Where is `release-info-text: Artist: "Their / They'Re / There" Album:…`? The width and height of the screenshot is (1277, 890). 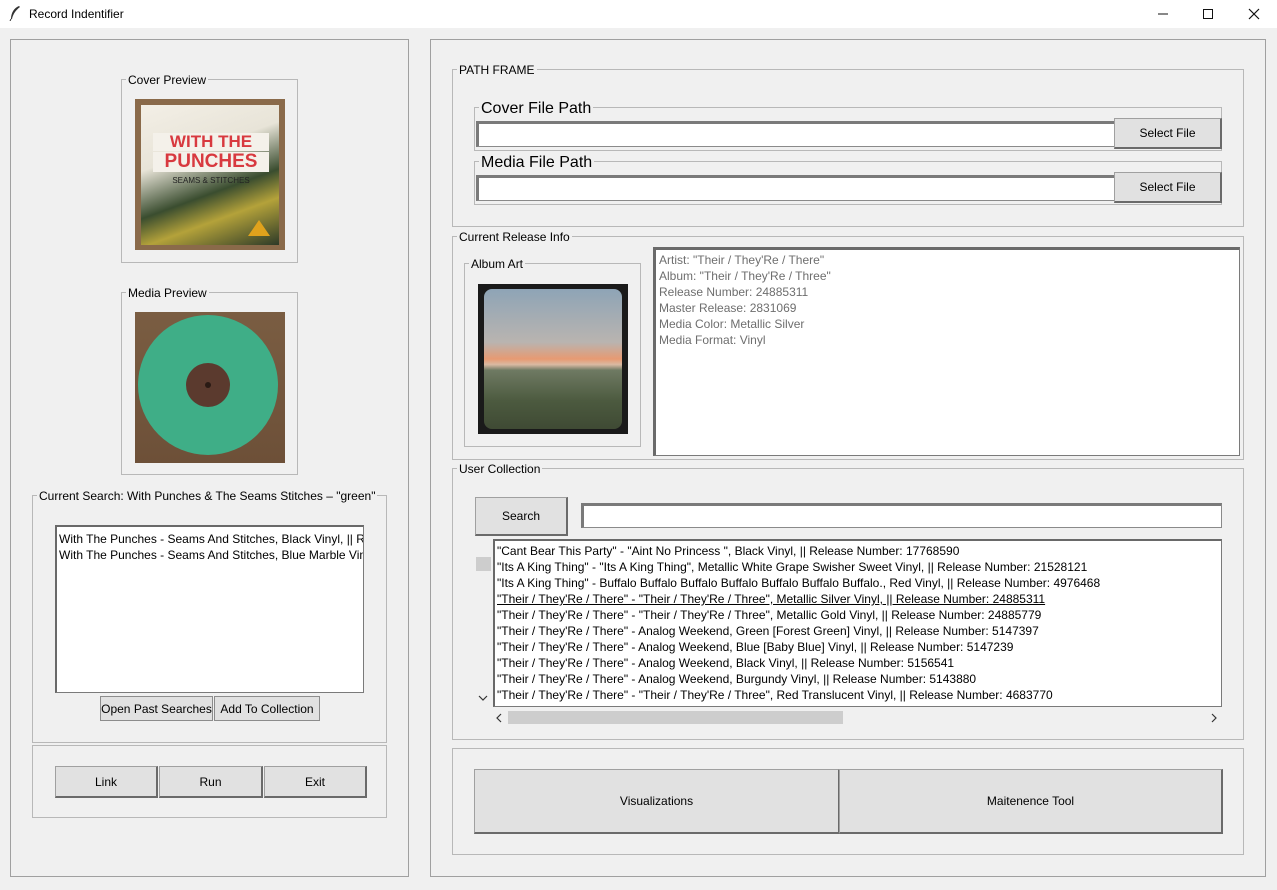
release-info-text: Artist: "Their / They'Re / There" Album:… is located at coordinates (946, 351).